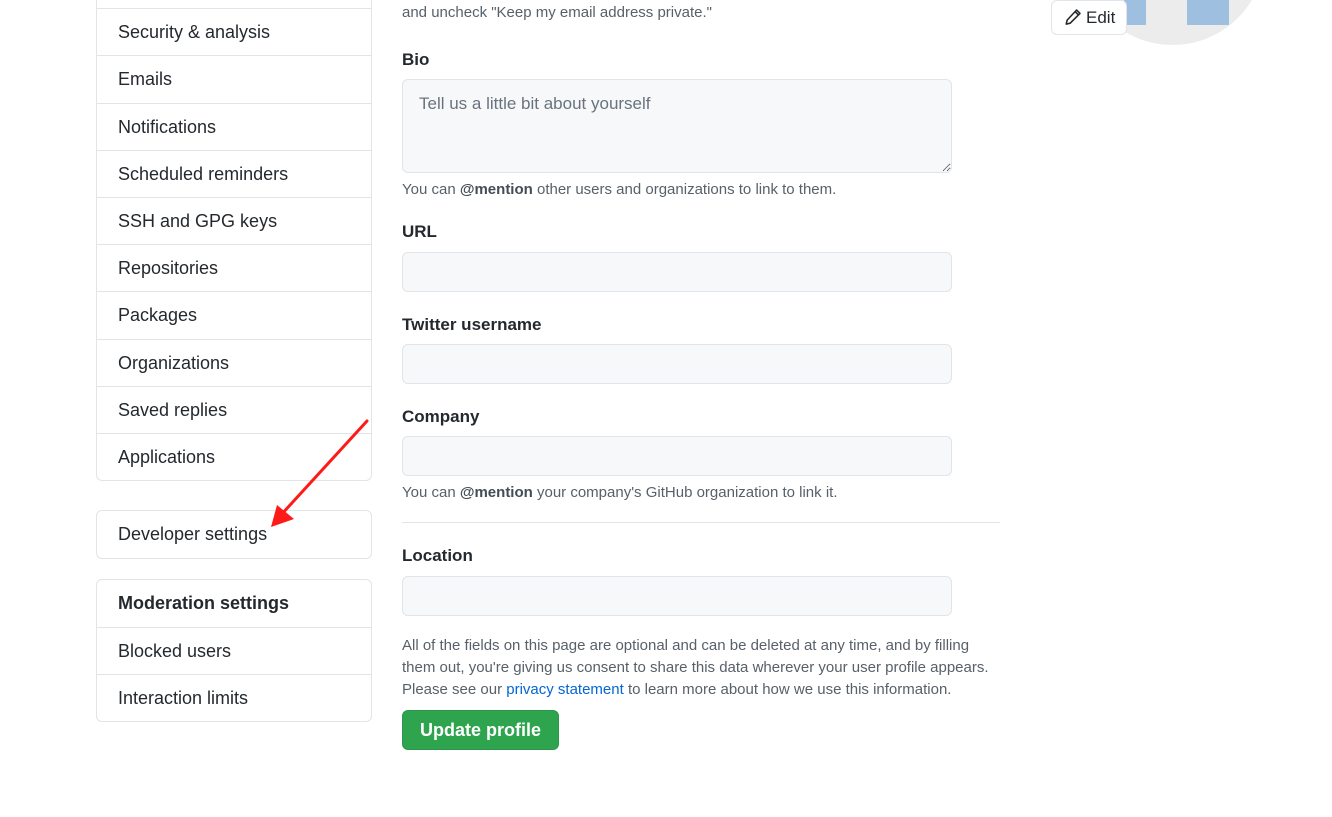 The image size is (1332, 817). I want to click on bio-note-prefix: You can, so click(431, 189).